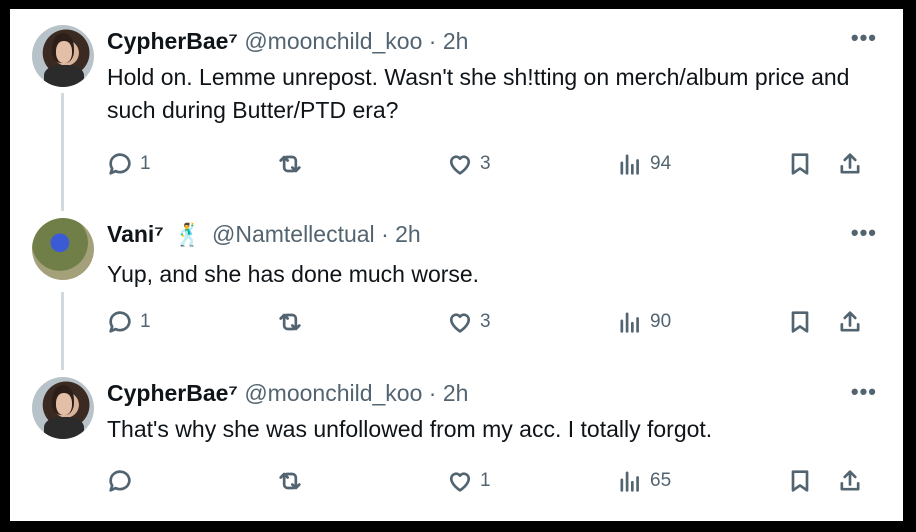 This screenshot has width=916, height=532. I want to click on like-count: 1, so click(485, 480).